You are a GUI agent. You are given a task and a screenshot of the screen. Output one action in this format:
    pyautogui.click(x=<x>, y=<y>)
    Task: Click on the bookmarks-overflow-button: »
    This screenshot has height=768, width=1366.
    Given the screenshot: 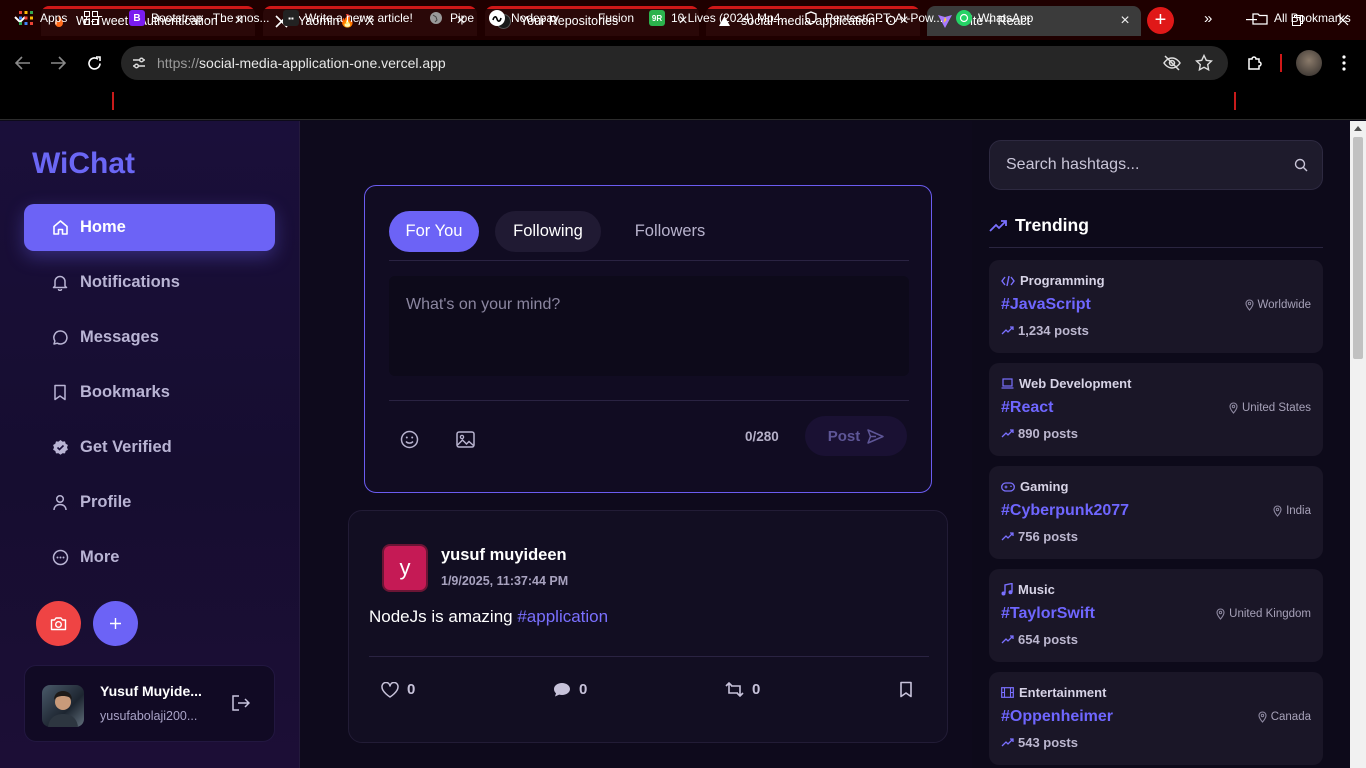 What is the action you would take?
    pyautogui.click(x=1208, y=18)
    